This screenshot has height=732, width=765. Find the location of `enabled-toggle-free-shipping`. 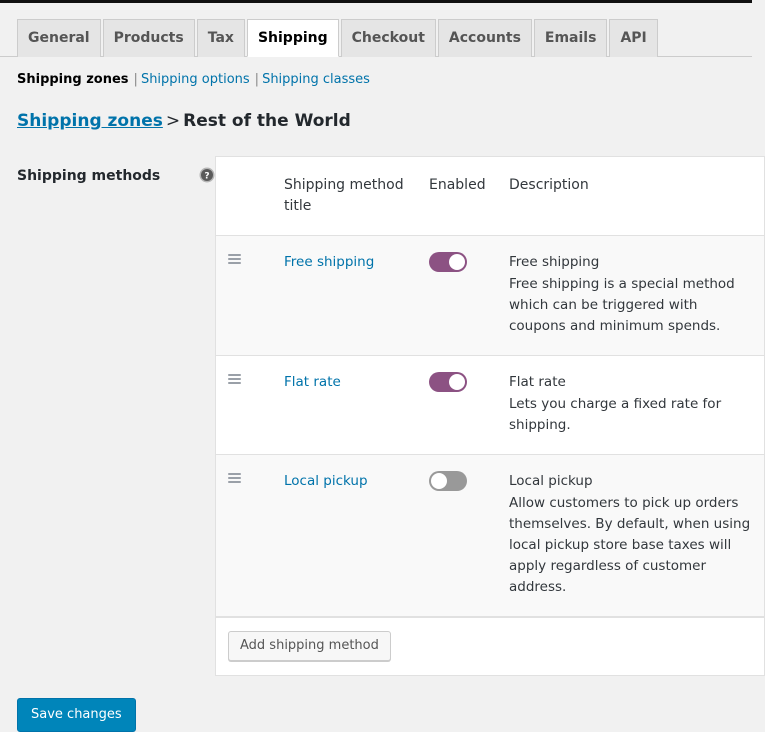

enabled-toggle-free-shipping is located at coordinates (448, 262).